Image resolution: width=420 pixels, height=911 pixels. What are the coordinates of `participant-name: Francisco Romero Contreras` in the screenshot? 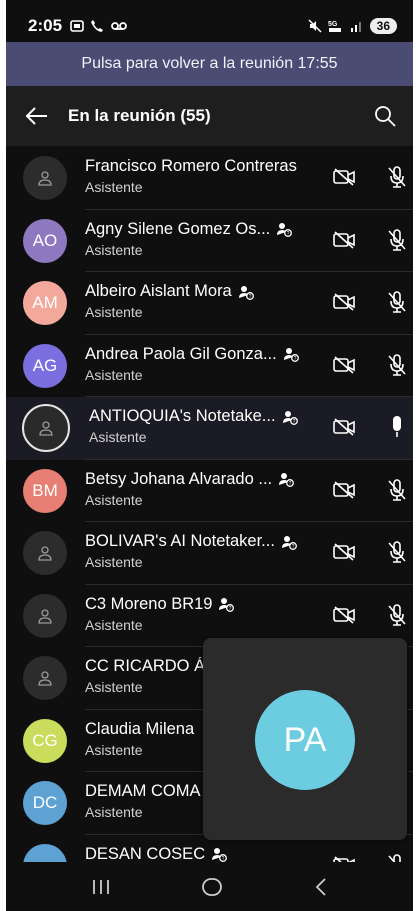 It's located at (191, 166).